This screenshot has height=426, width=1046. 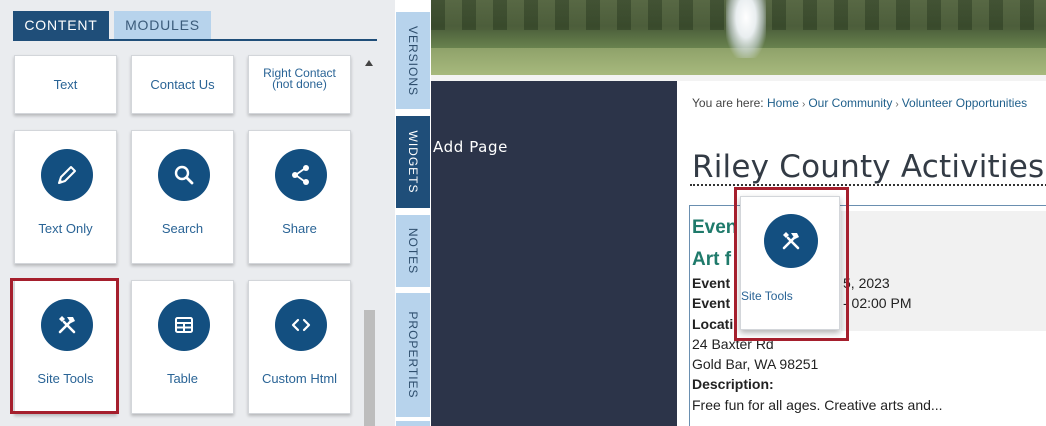 What do you see at coordinates (369, 368) in the screenshot?
I see `scrollbar-thumb` at bounding box center [369, 368].